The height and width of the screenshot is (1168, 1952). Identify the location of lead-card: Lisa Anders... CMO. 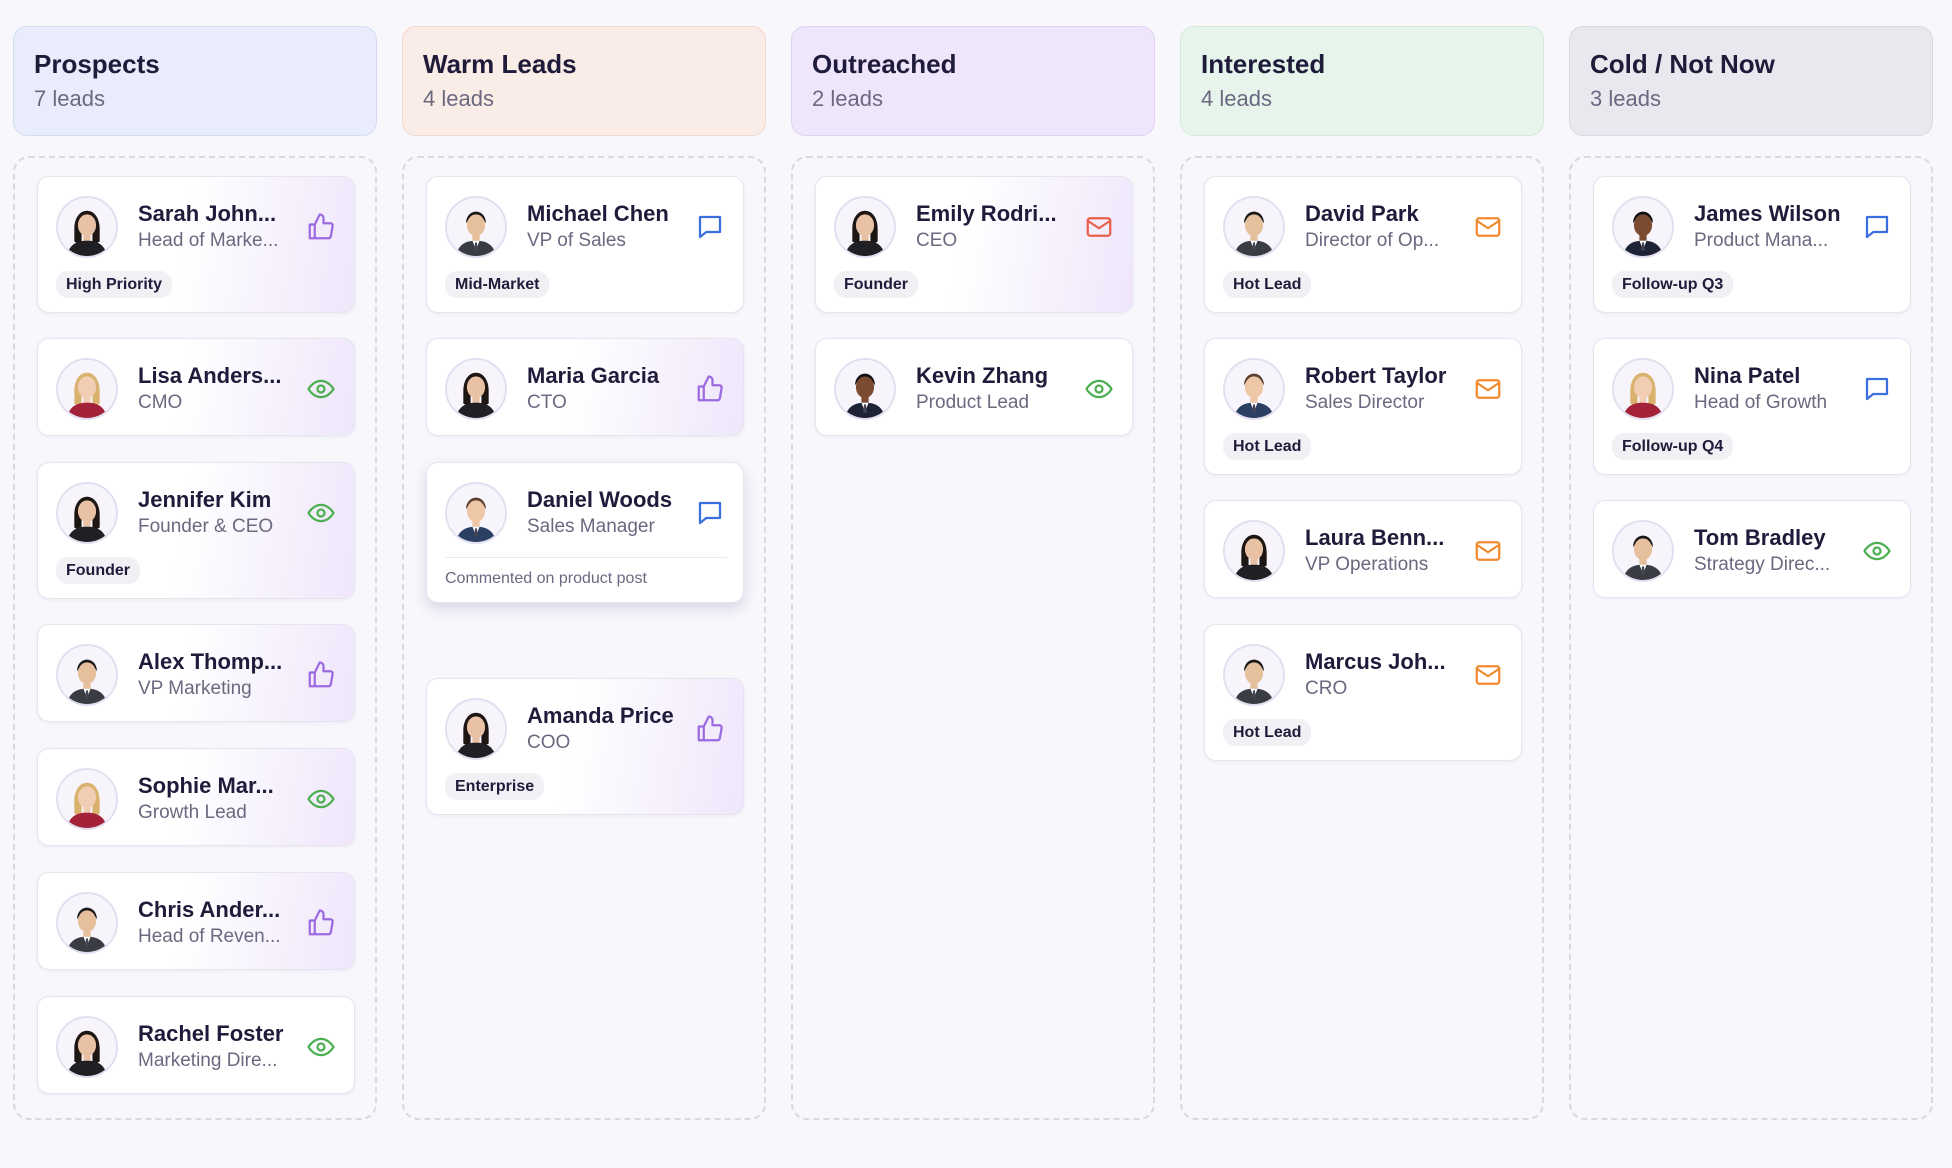
(196, 387).